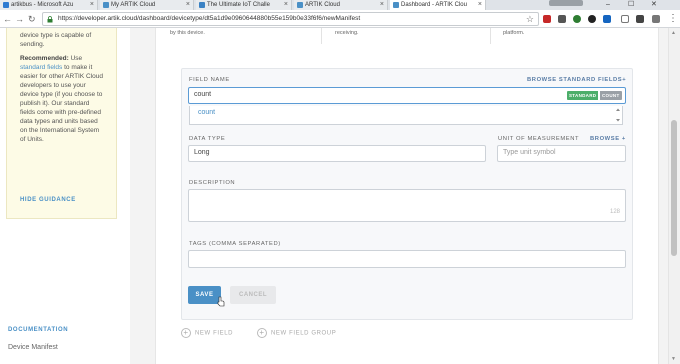 This screenshot has width=680, height=364. Describe the element at coordinates (209, 80) in the screenshot. I see `field-name-label: FIELD NAME` at that location.